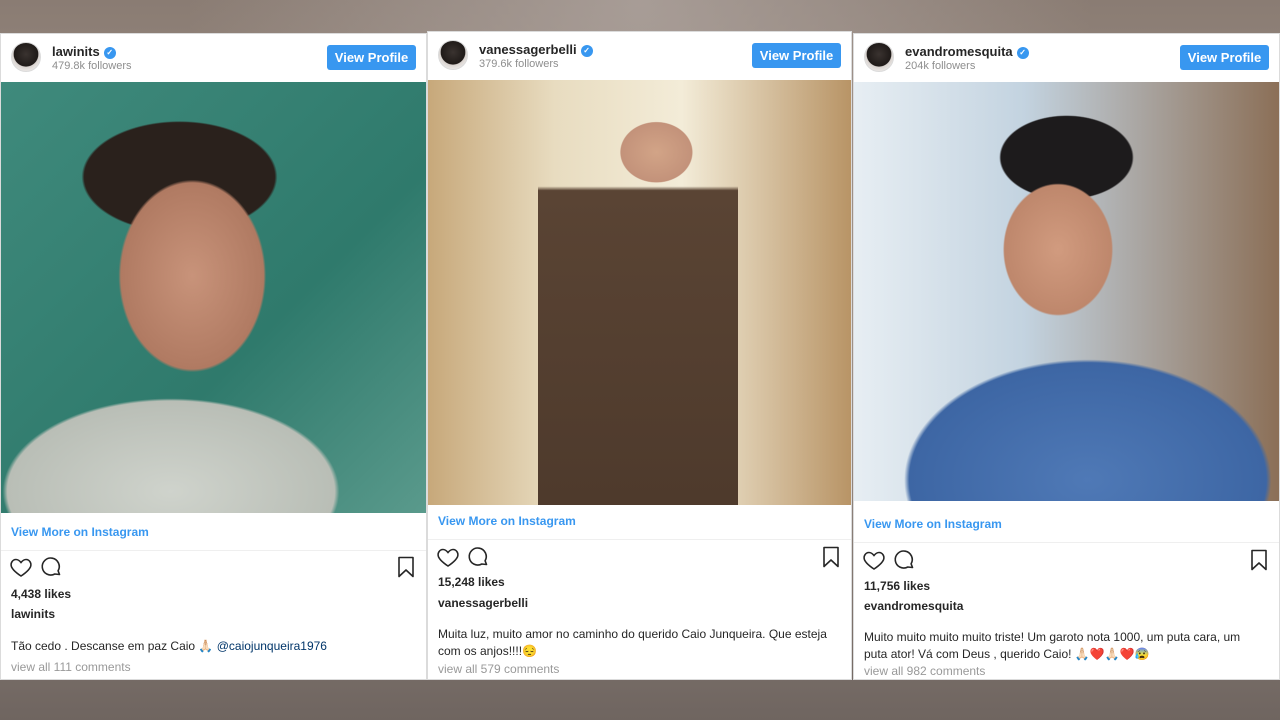 Image resolution: width=1280 pixels, height=720 pixels. Describe the element at coordinates (33, 614) in the screenshot. I see `caption-author: lawinits` at that location.